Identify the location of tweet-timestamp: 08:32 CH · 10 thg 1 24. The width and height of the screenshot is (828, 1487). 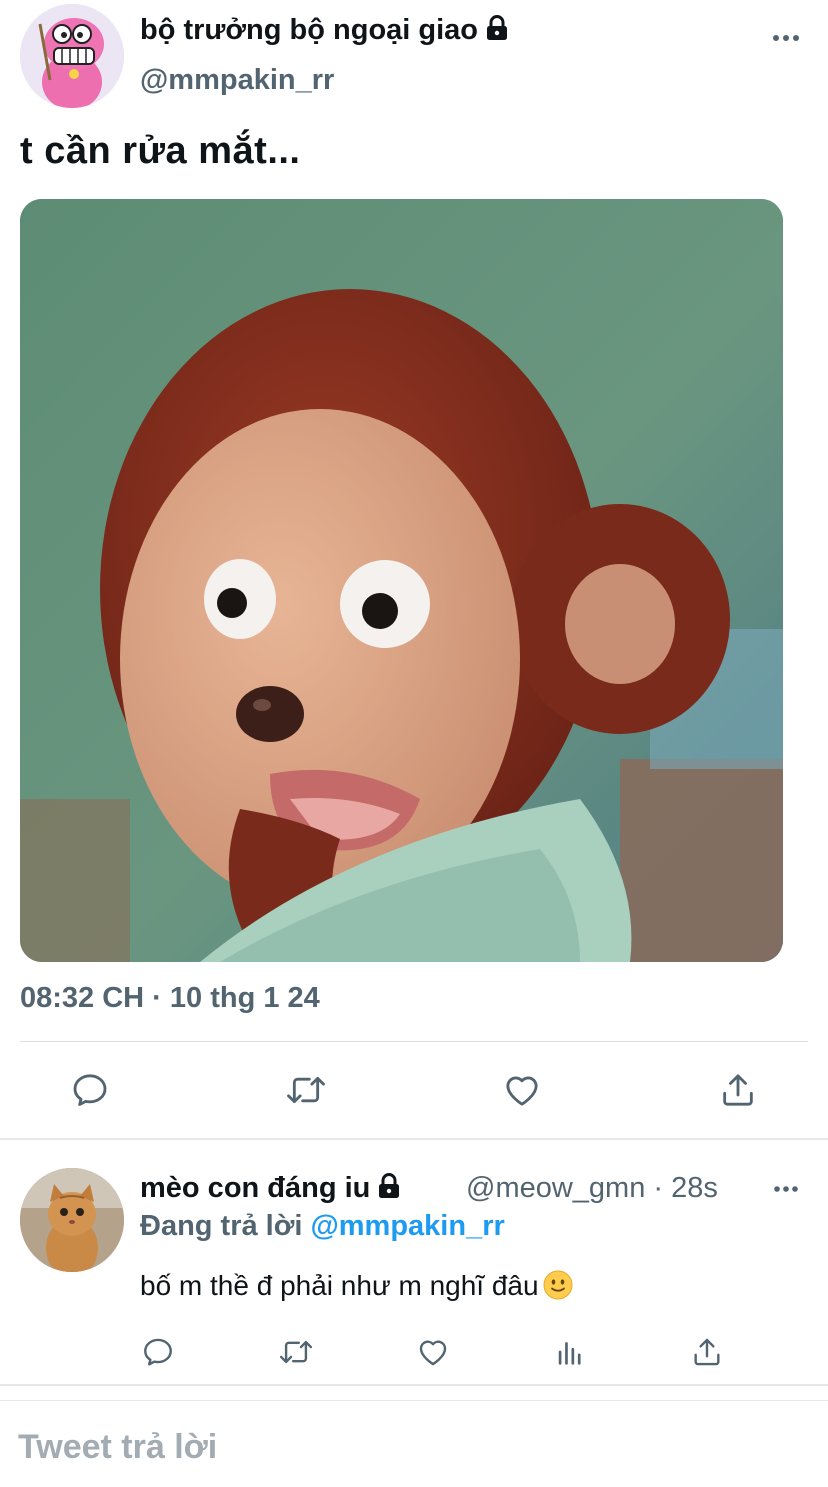
(170, 998).